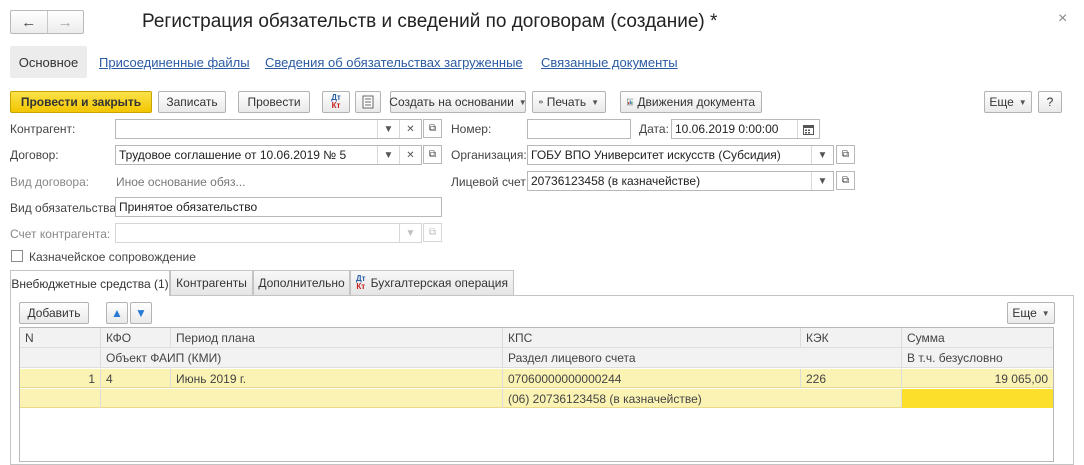 This screenshot has width=1084, height=465. Describe the element at coordinates (977, 398) in the screenshot. I see `cell-unconditional` at that location.